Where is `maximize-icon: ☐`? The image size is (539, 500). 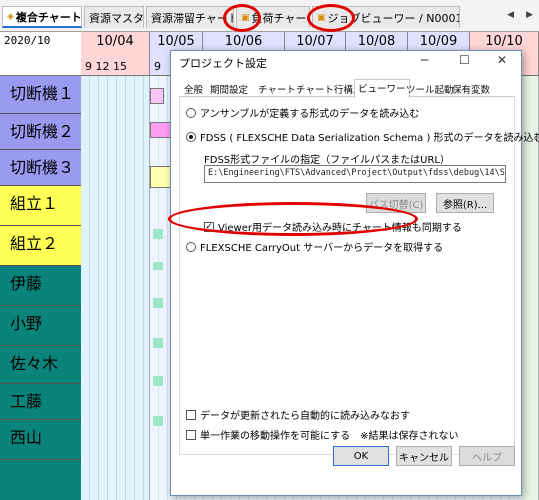
maximize-icon: ☐ is located at coordinates (464, 60).